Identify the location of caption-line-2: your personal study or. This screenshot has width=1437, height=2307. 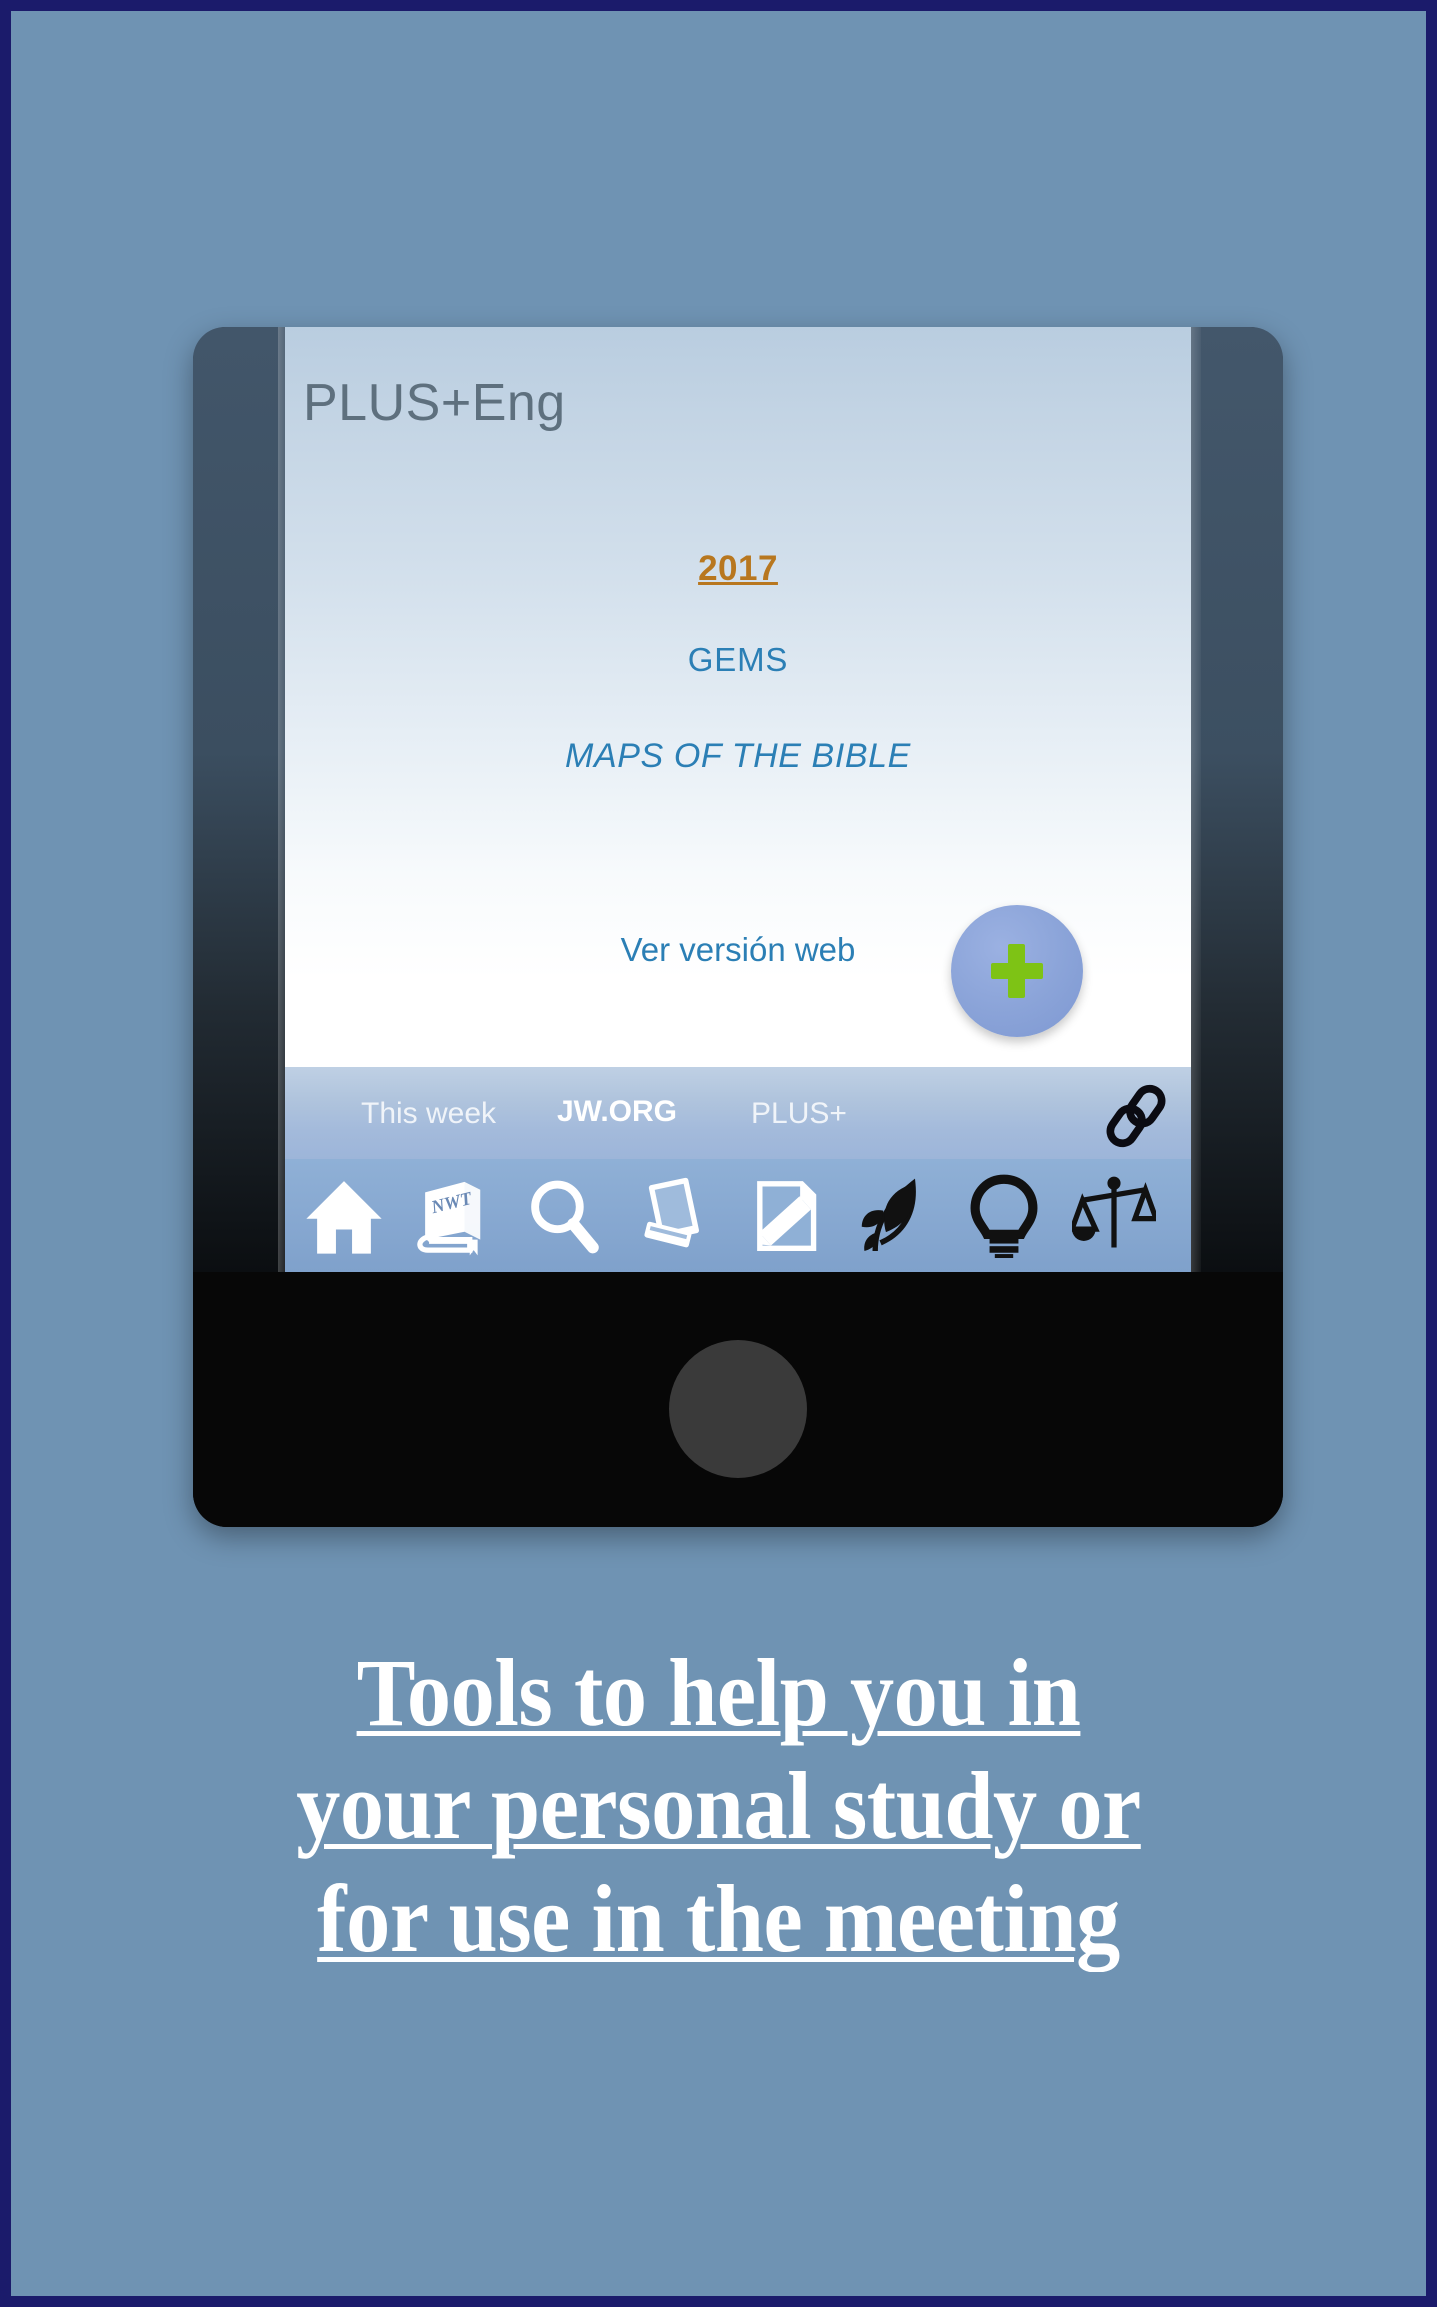
(718, 1805).